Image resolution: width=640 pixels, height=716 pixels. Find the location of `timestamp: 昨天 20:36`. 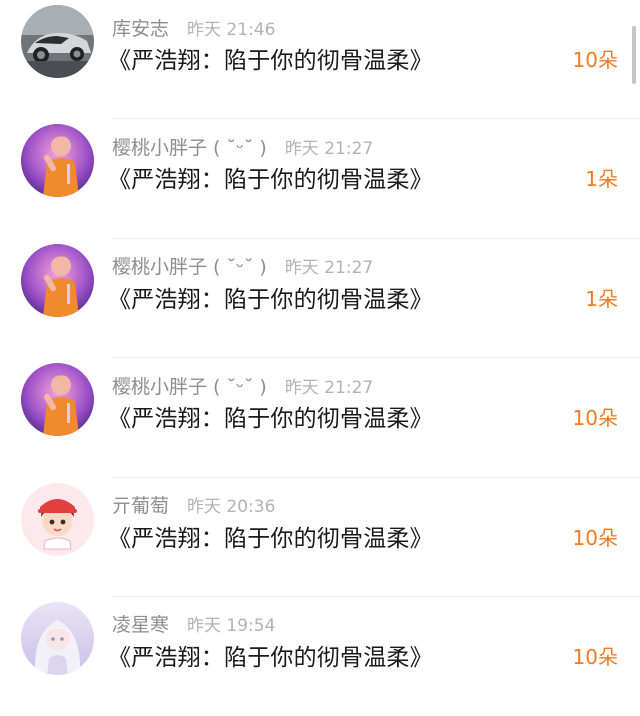

timestamp: 昨天 20:36 is located at coordinates (231, 507).